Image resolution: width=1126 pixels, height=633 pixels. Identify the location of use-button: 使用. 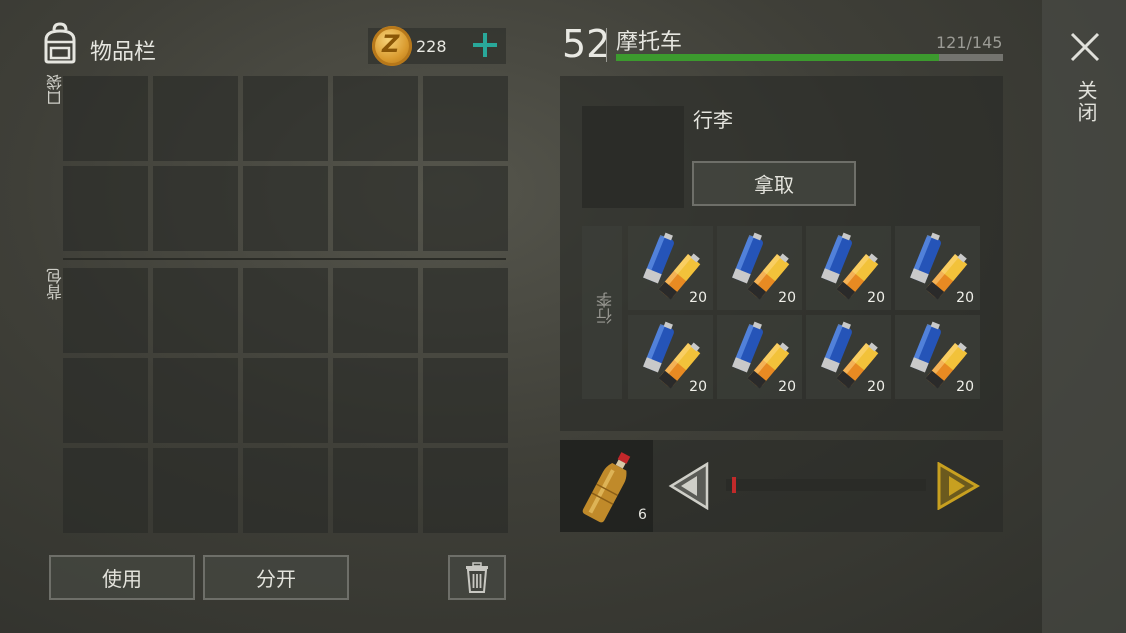
(122, 577).